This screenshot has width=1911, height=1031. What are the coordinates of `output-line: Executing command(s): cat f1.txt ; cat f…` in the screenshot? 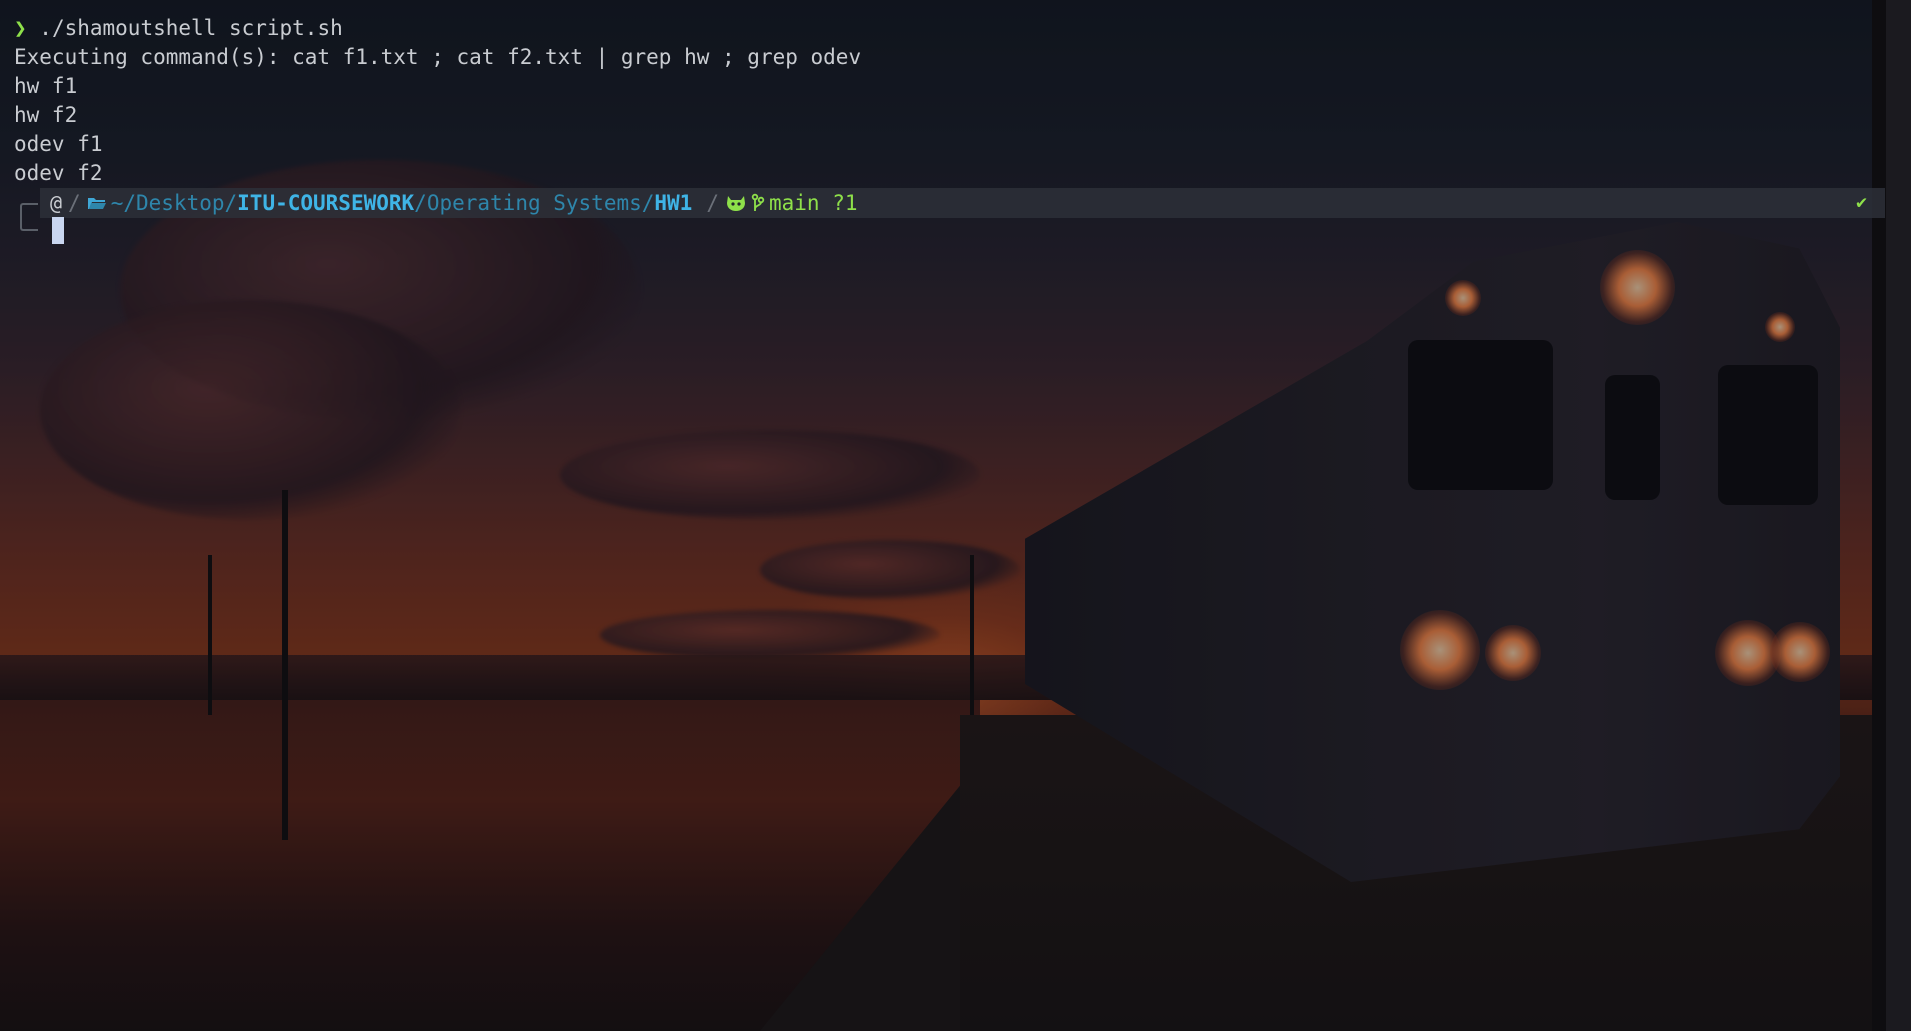 It's located at (438, 57).